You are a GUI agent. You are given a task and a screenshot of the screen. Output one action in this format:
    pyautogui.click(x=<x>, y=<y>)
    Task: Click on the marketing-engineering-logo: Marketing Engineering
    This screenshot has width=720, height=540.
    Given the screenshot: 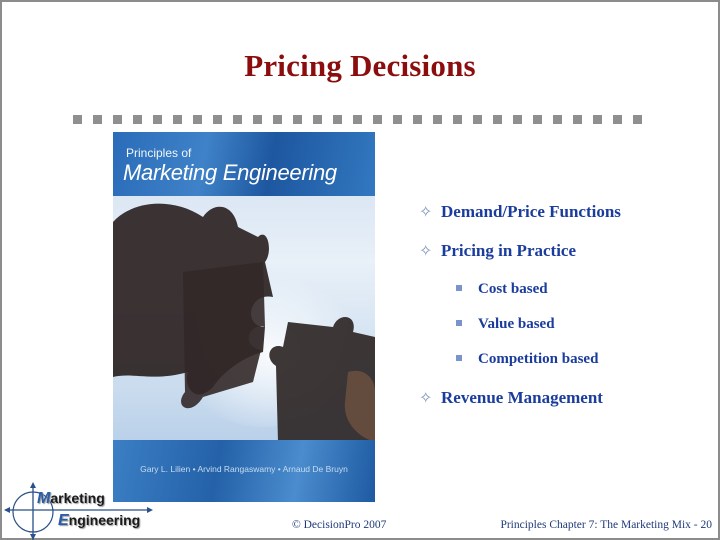 What is the action you would take?
    pyautogui.click(x=78, y=510)
    